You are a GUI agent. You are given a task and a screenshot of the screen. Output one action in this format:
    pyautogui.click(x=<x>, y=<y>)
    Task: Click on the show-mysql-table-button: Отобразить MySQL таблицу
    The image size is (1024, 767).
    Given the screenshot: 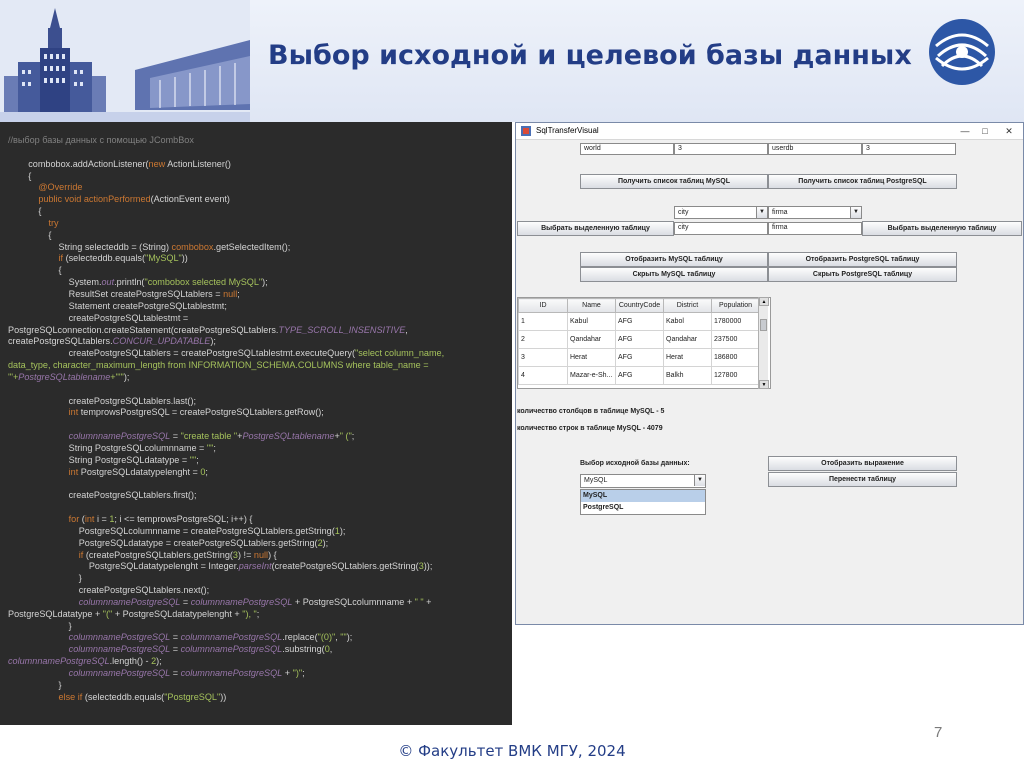 What is the action you would take?
    pyautogui.click(x=674, y=259)
    